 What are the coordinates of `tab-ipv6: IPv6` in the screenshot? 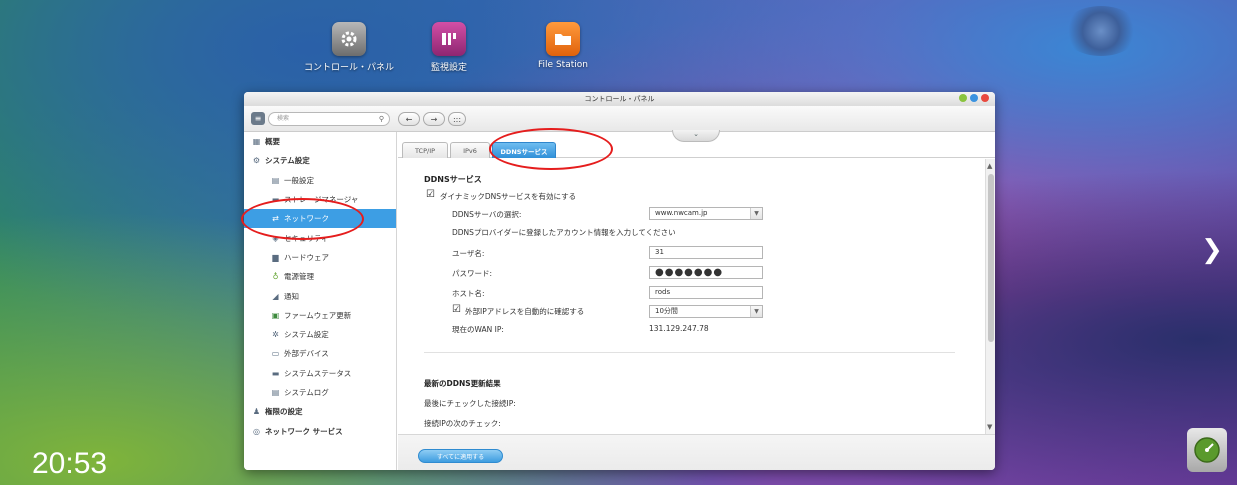 It's located at (470, 150).